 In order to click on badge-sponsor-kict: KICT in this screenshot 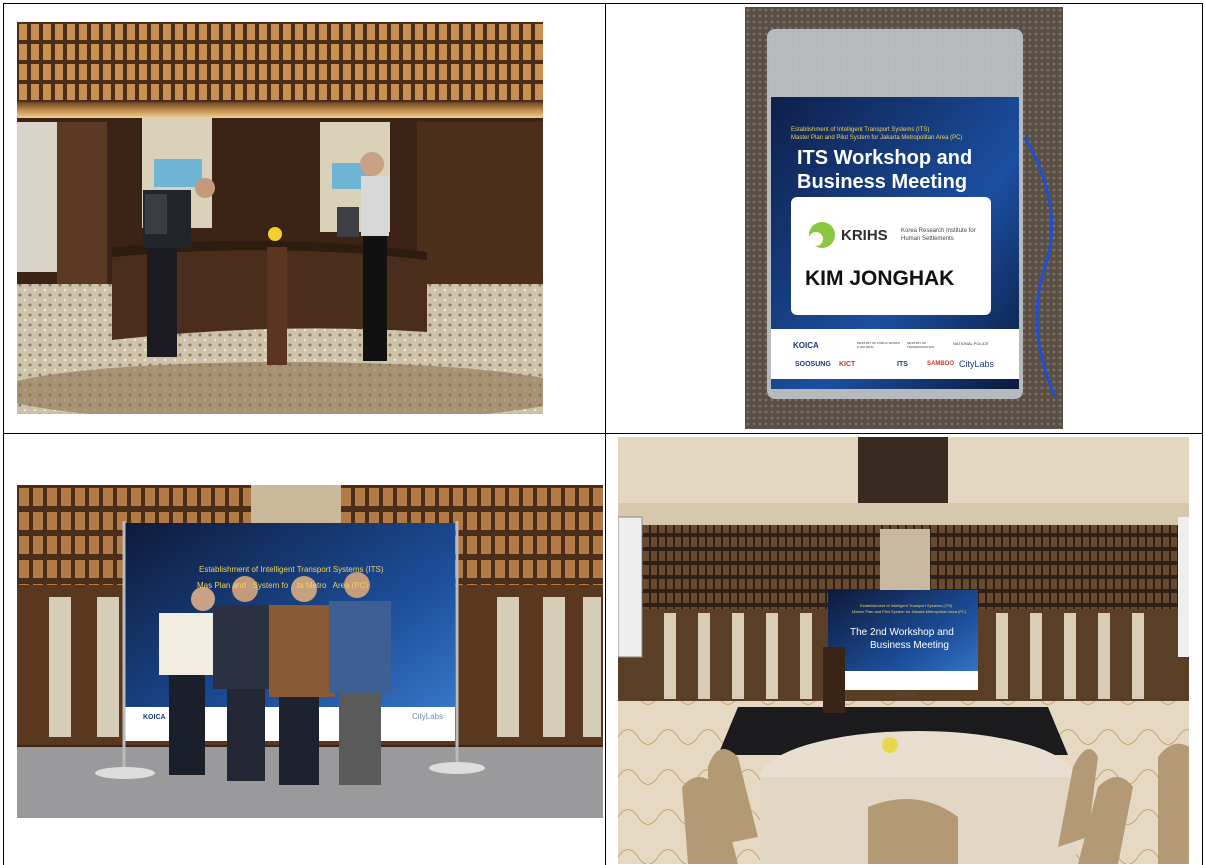, I will do `click(847, 364)`.